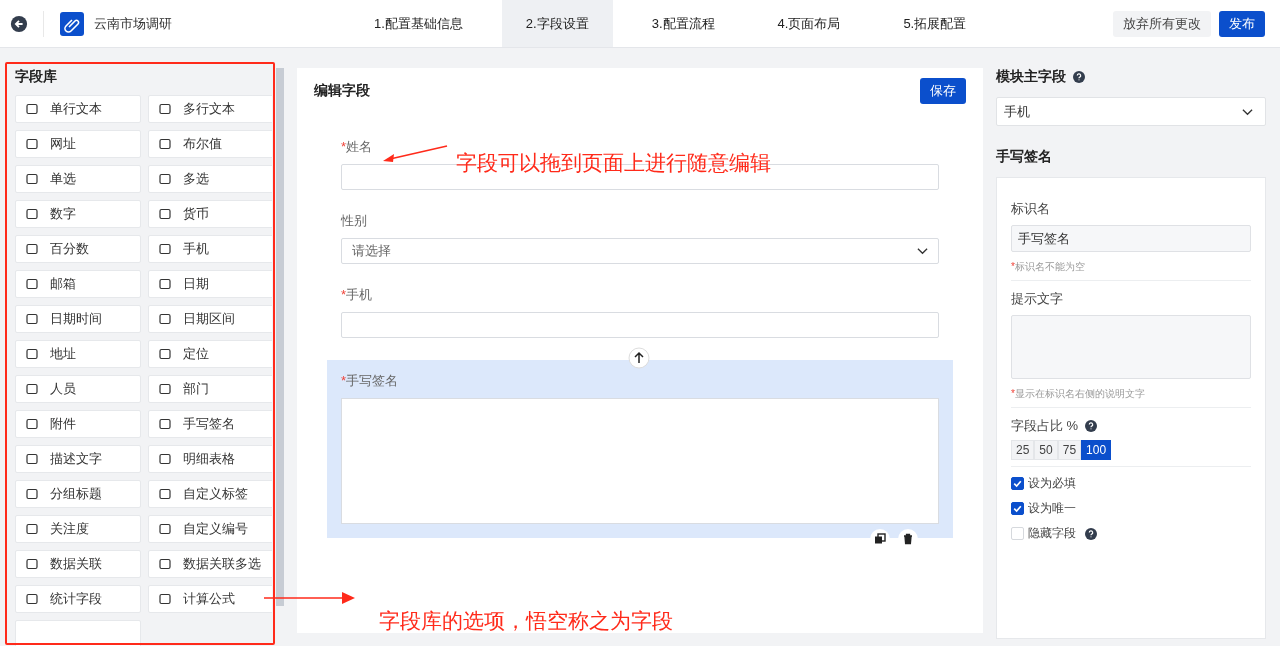 This screenshot has width=1280, height=646. What do you see at coordinates (78, 459) in the screenshot?
I see `field-type-item: 描述文字` at bounding box center [78, 459].